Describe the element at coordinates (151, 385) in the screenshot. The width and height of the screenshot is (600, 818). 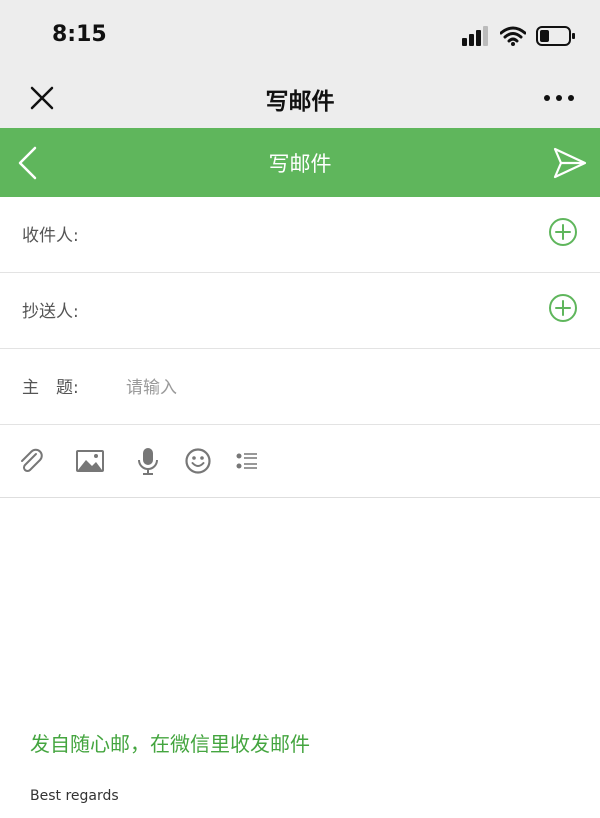
I see `subject-input: 请输入` at that location.